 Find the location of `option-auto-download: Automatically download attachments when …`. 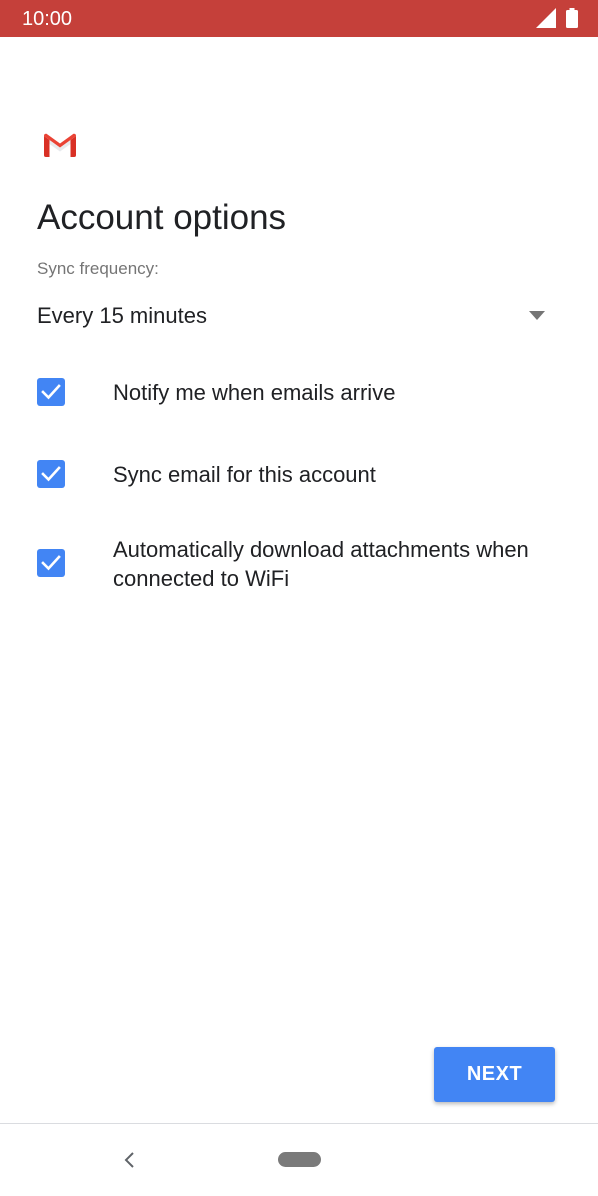

option-auto-download: Automatically download attachments when … is located at coordinates (294, 565).